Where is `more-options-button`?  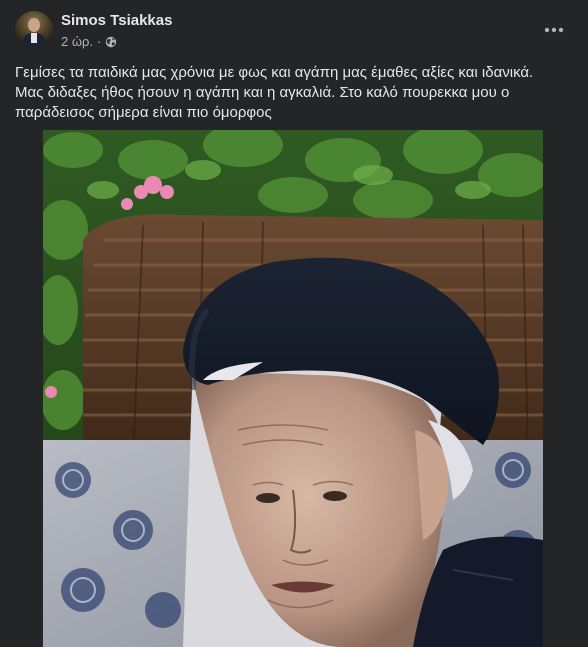
more-options-button is located at coordinates (554, 30).